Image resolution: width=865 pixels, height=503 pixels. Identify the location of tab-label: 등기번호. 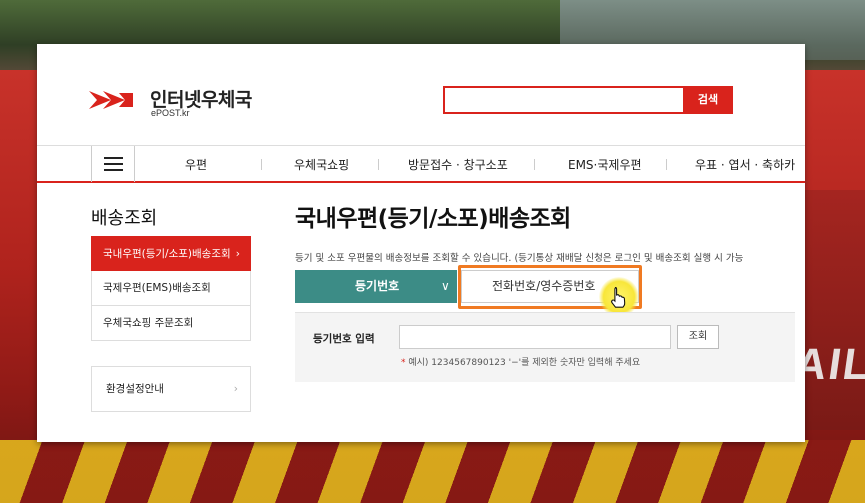
(377, 286).